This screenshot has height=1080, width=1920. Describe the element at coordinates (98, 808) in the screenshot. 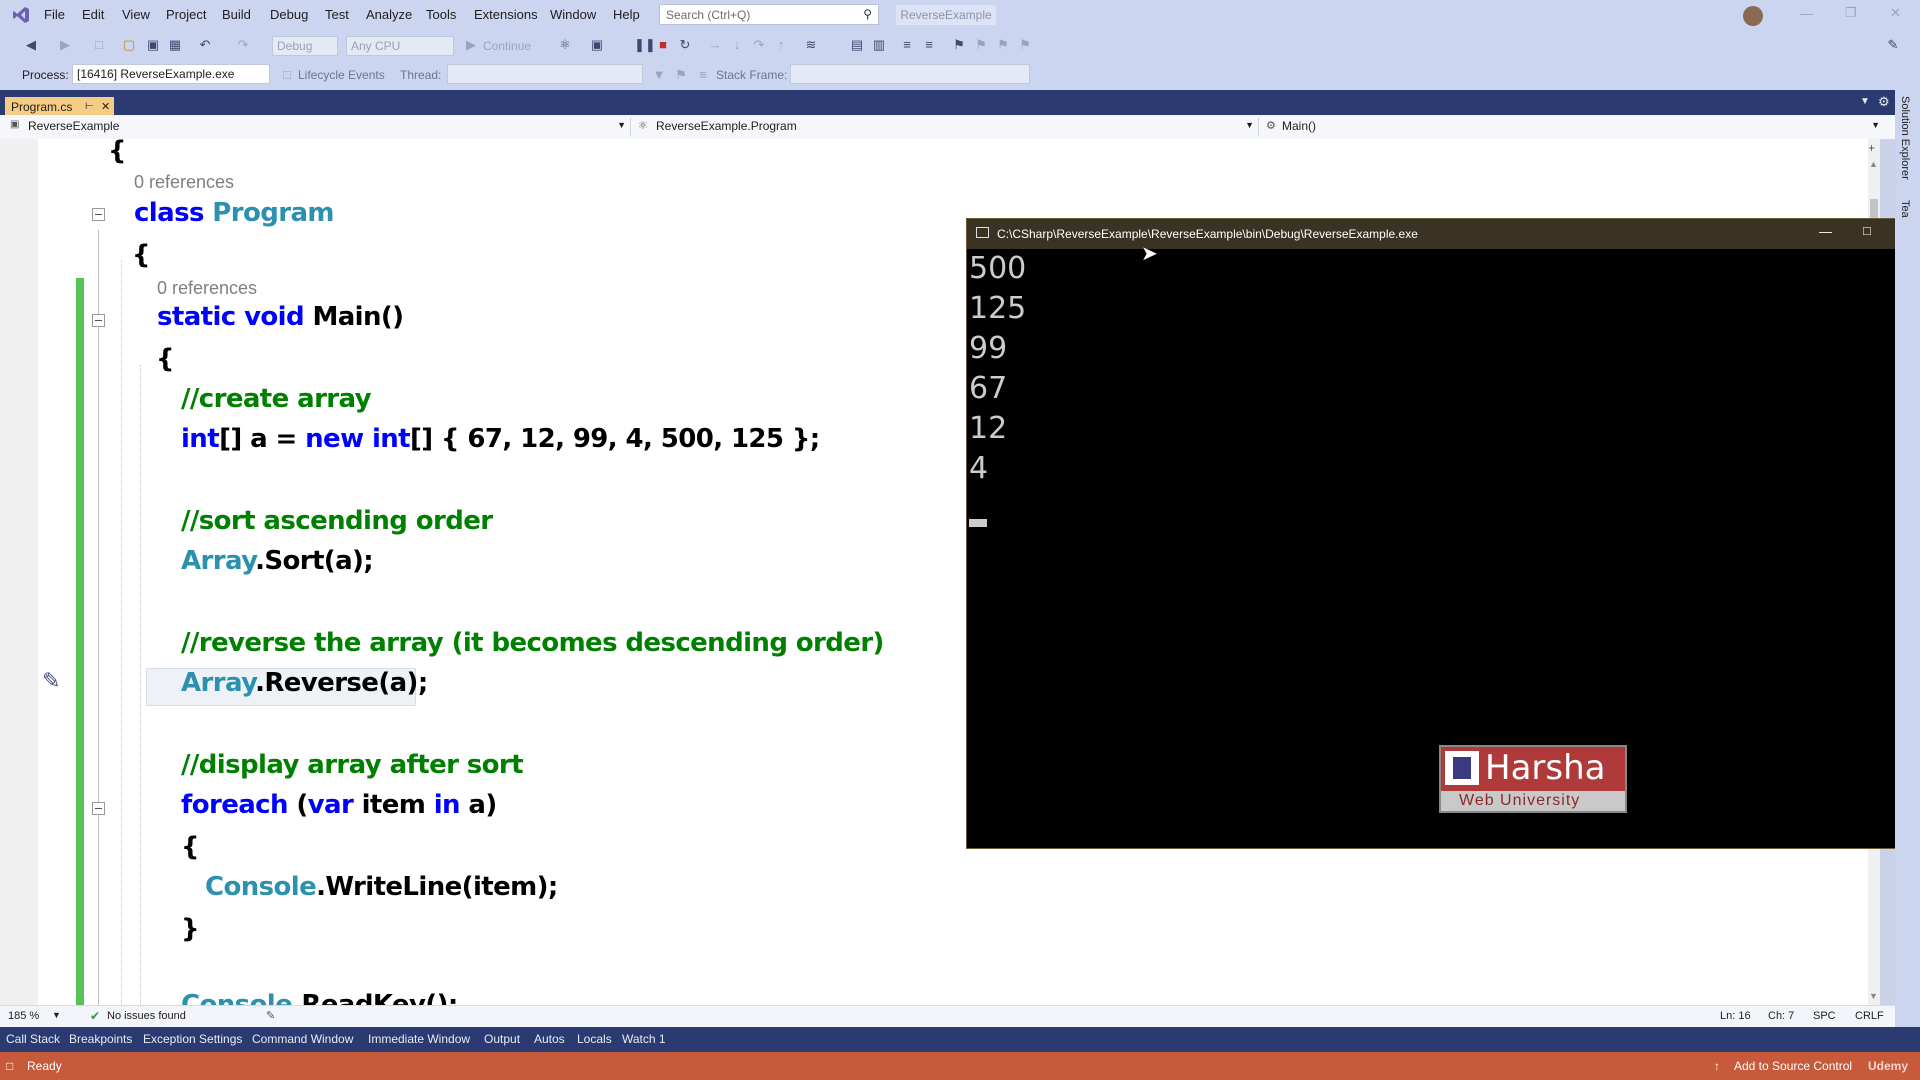

I see `collapse-foreach-toggle` at that location.